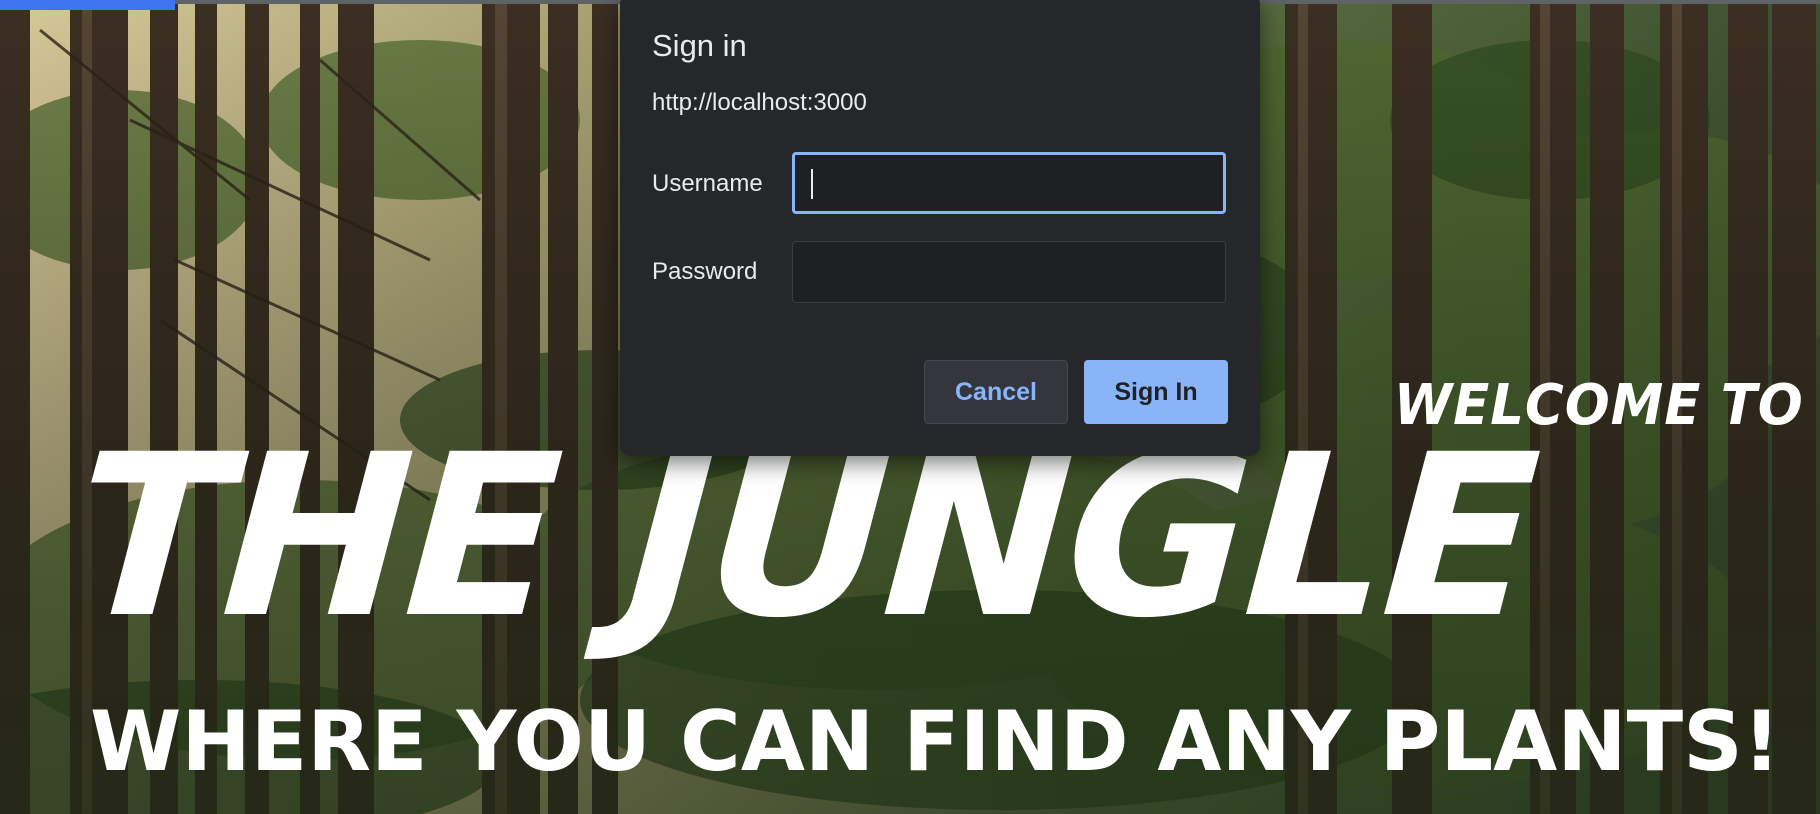 This screenshot has width=1820, height=814. Describe the element at coordinates (1009, 272) in the screenshot. I see `password-input` at that location.